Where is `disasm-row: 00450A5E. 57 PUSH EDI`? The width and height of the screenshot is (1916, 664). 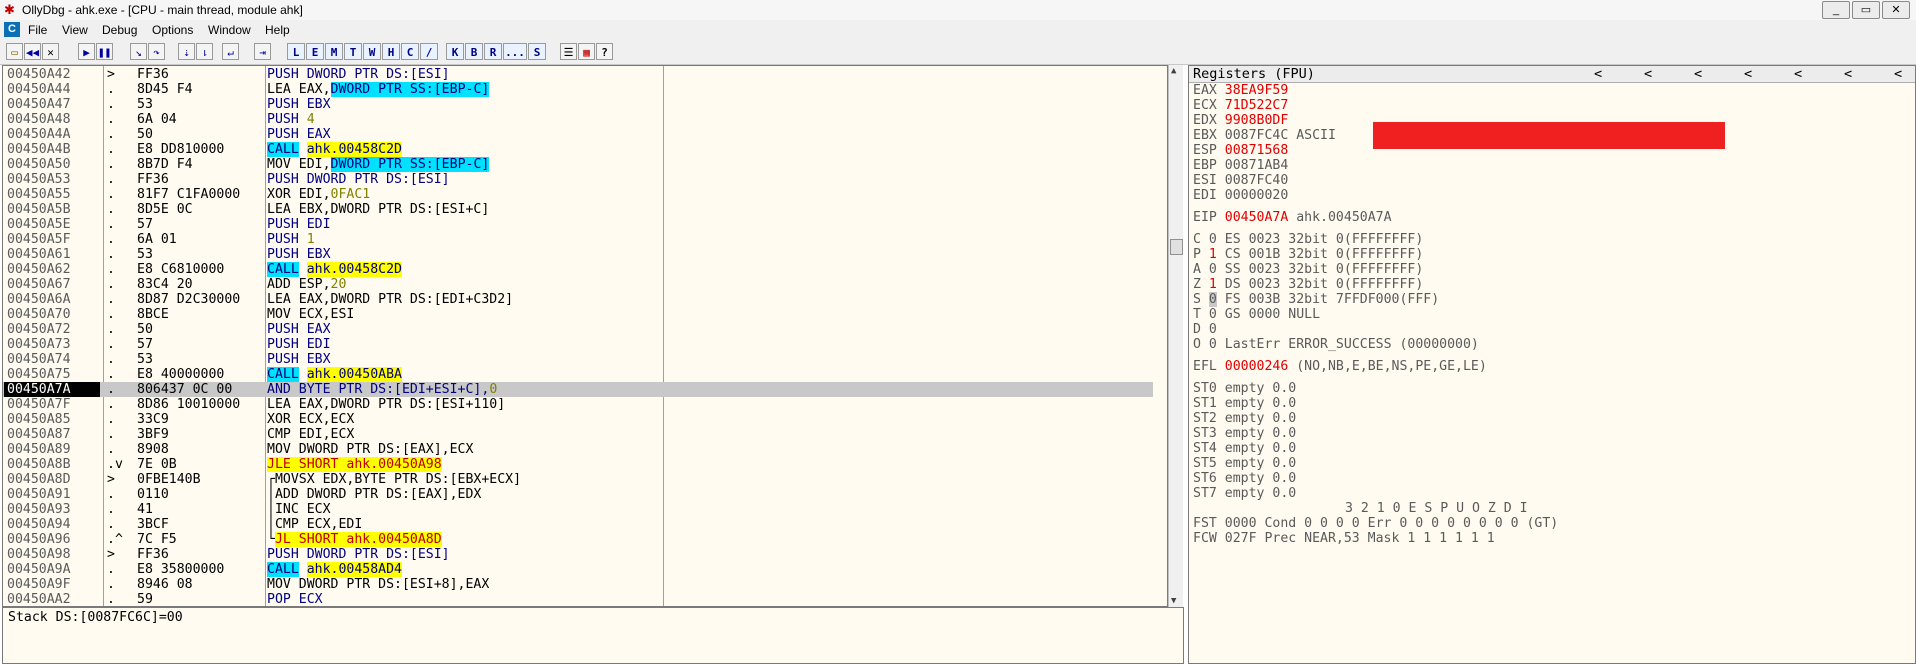 disasm-row: 00450A5E. 57 PUSH EDI is located at coordinates (578, 224).